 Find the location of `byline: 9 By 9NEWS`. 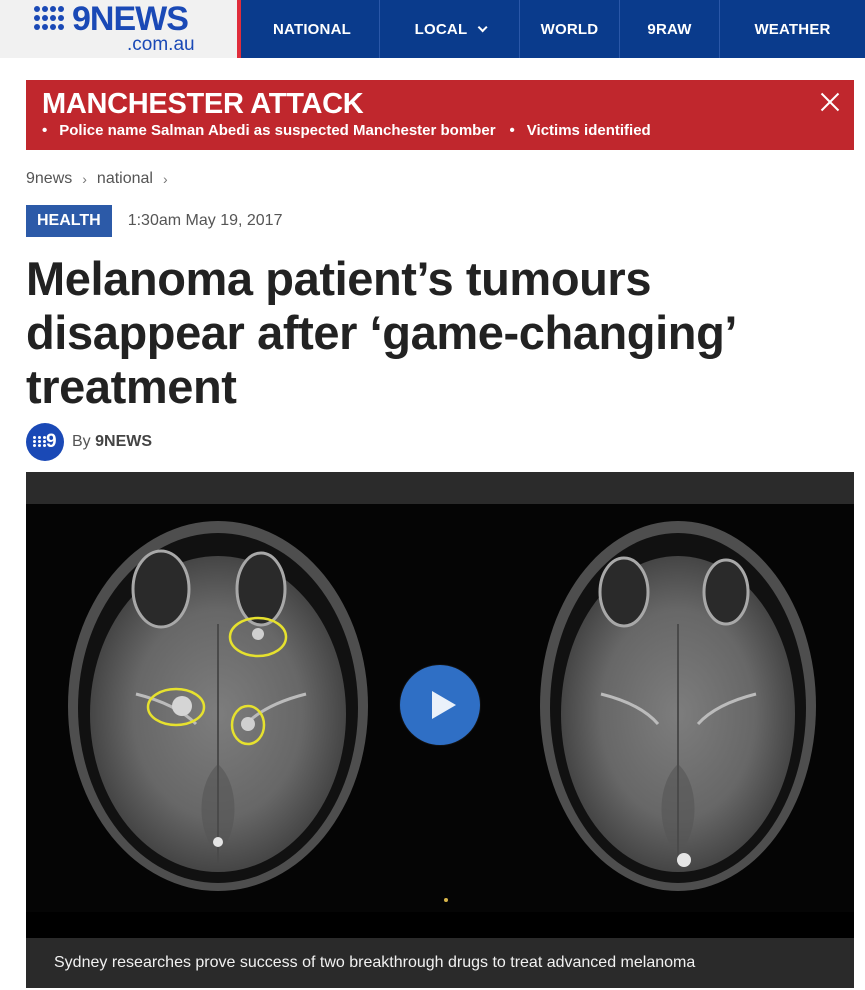

byline: 9 By 9NEWS is located at coordinates (89, 442).